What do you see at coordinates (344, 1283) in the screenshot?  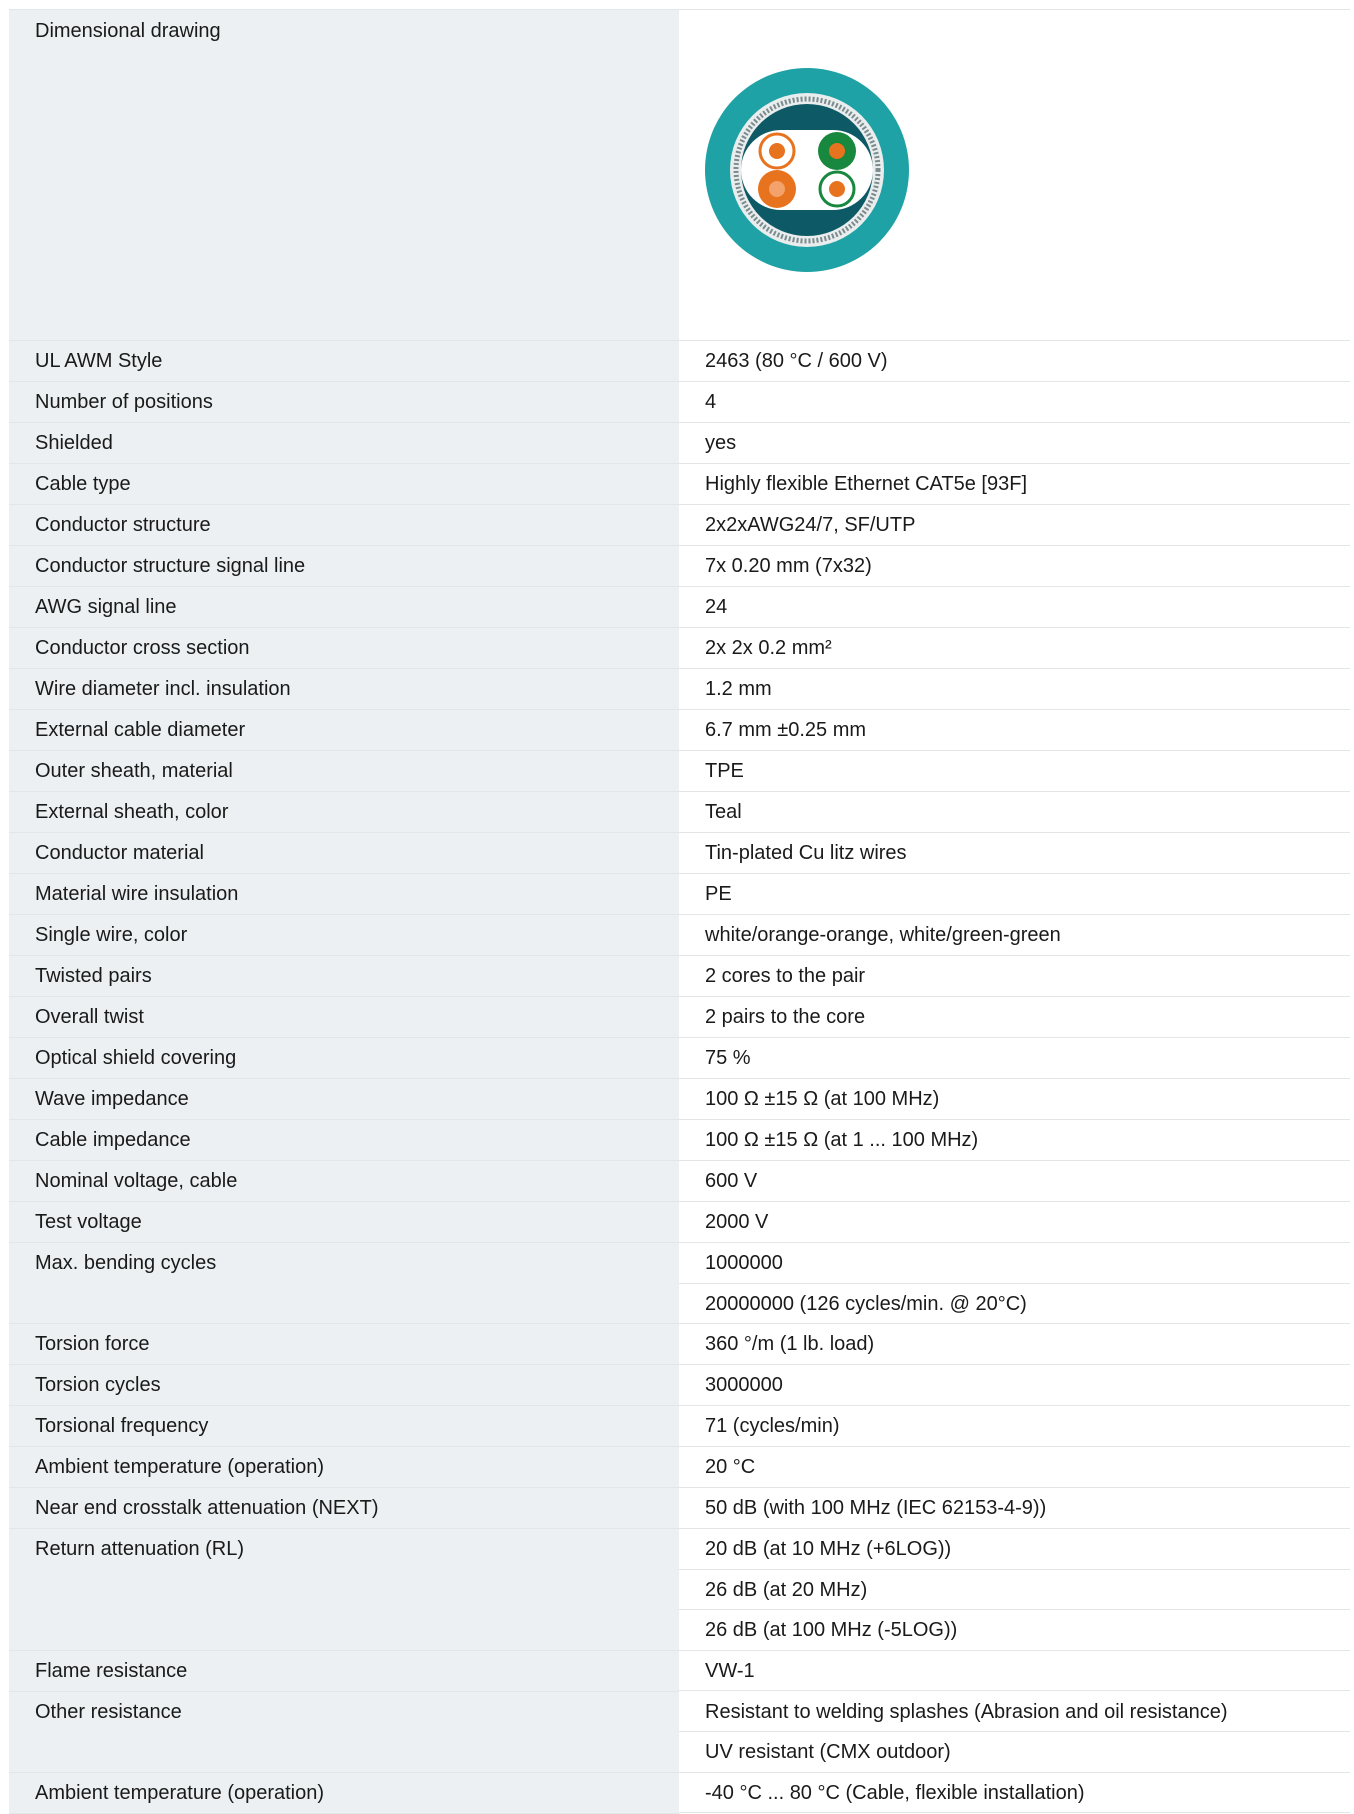 I see `label-cell: Max. bending cycles` at bounding box center [344, 1283].